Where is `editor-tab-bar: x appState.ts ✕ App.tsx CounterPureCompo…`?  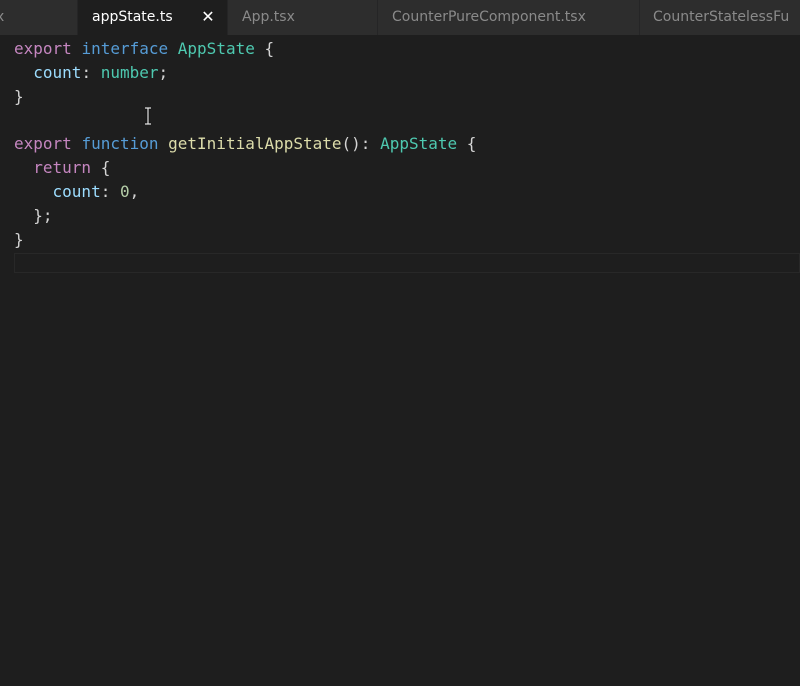
editor-tab-bar: x appState.ts ✕ App.tsx CounterPureCompo… is located at coordinates (400, 17).